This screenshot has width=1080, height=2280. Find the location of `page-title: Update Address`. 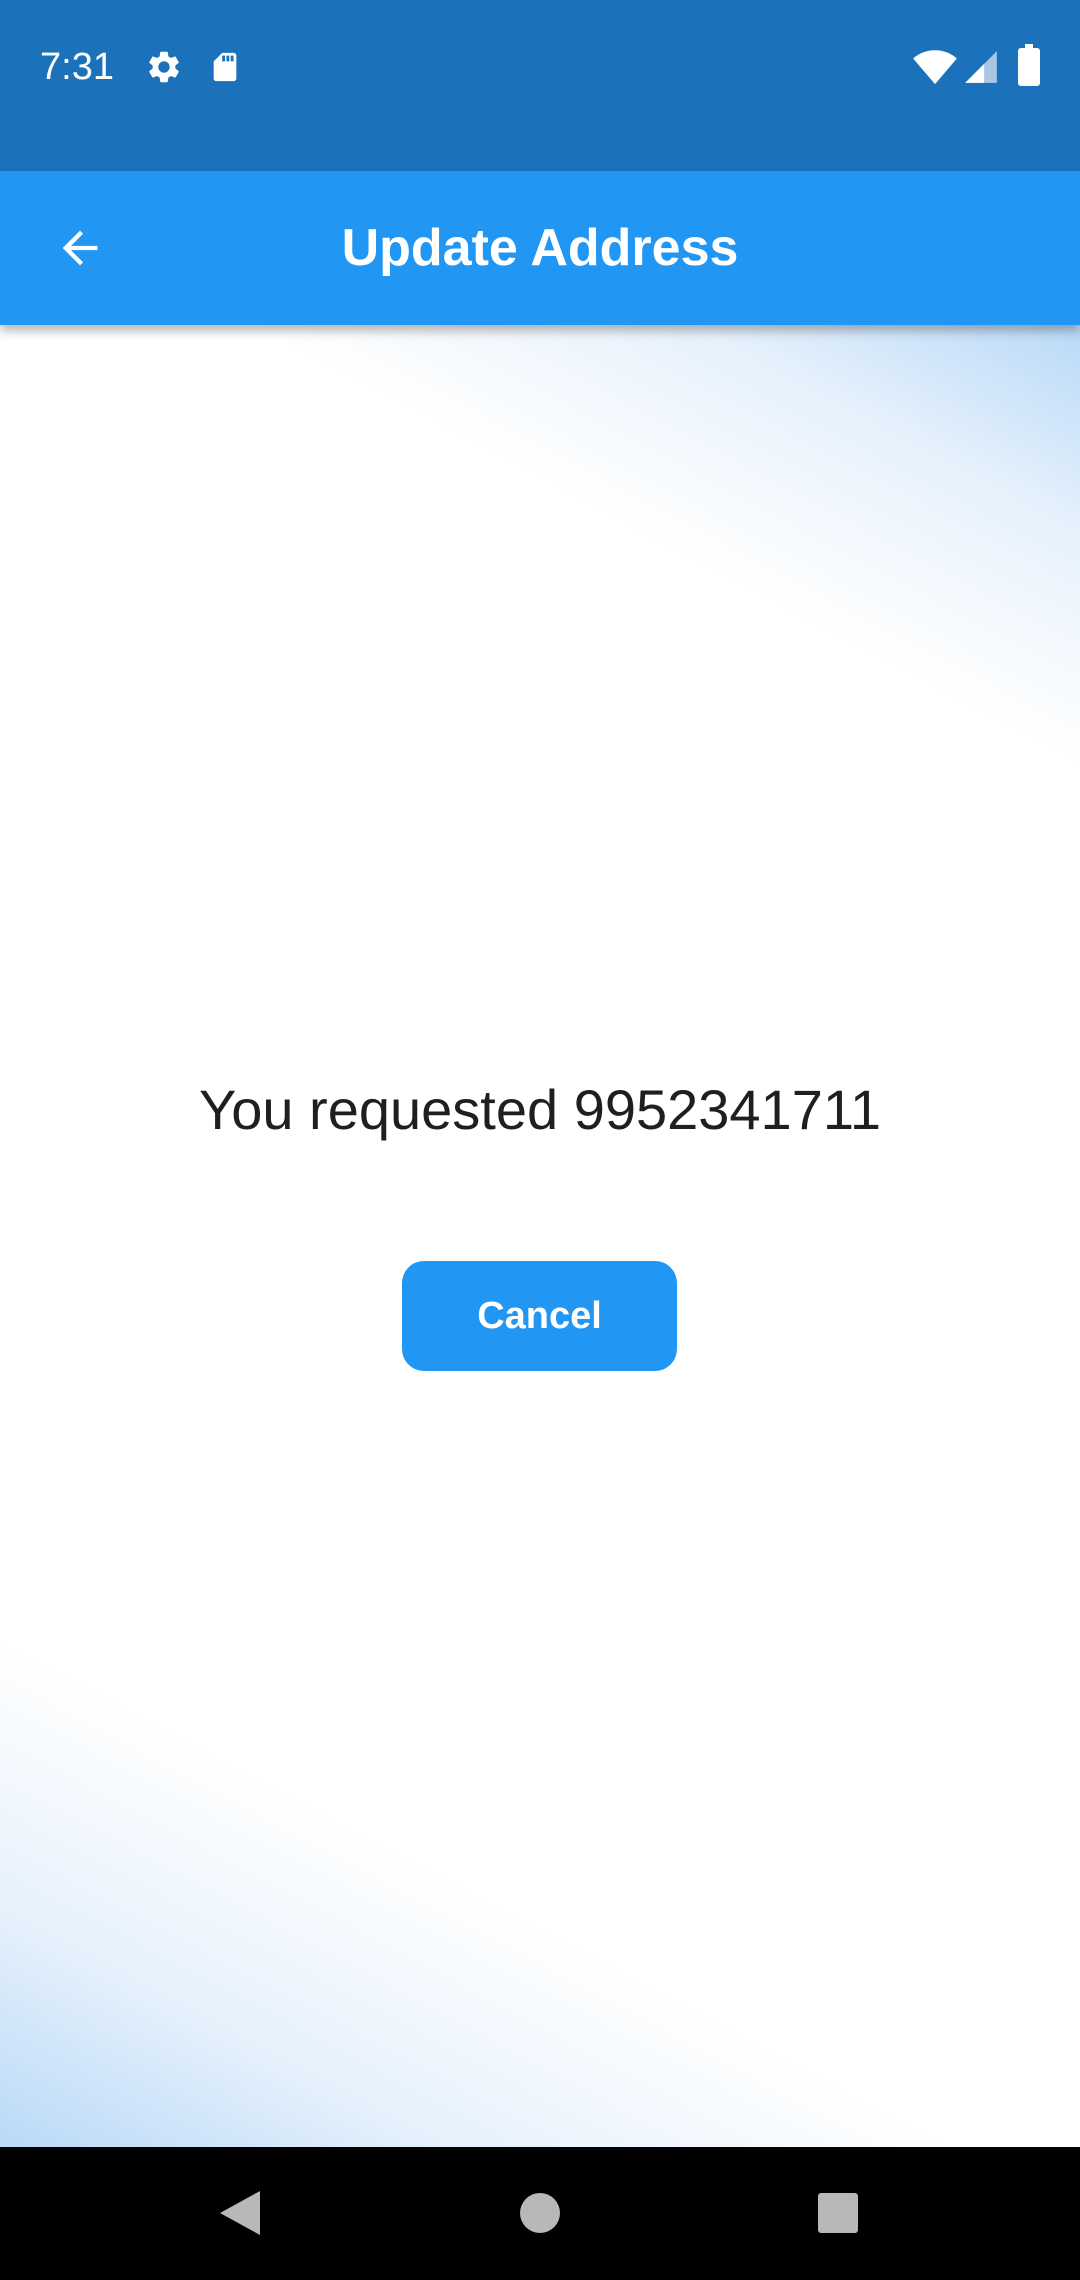

page-title: Update Address is located at coordinates (540, 248).